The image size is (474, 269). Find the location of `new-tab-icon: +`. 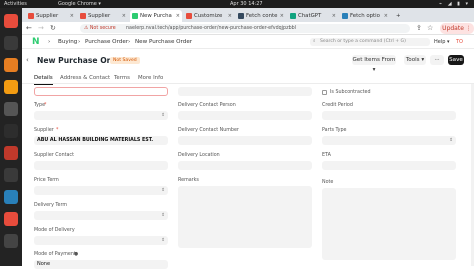

new-tab-icon: + is located at coordinates (400, 16).